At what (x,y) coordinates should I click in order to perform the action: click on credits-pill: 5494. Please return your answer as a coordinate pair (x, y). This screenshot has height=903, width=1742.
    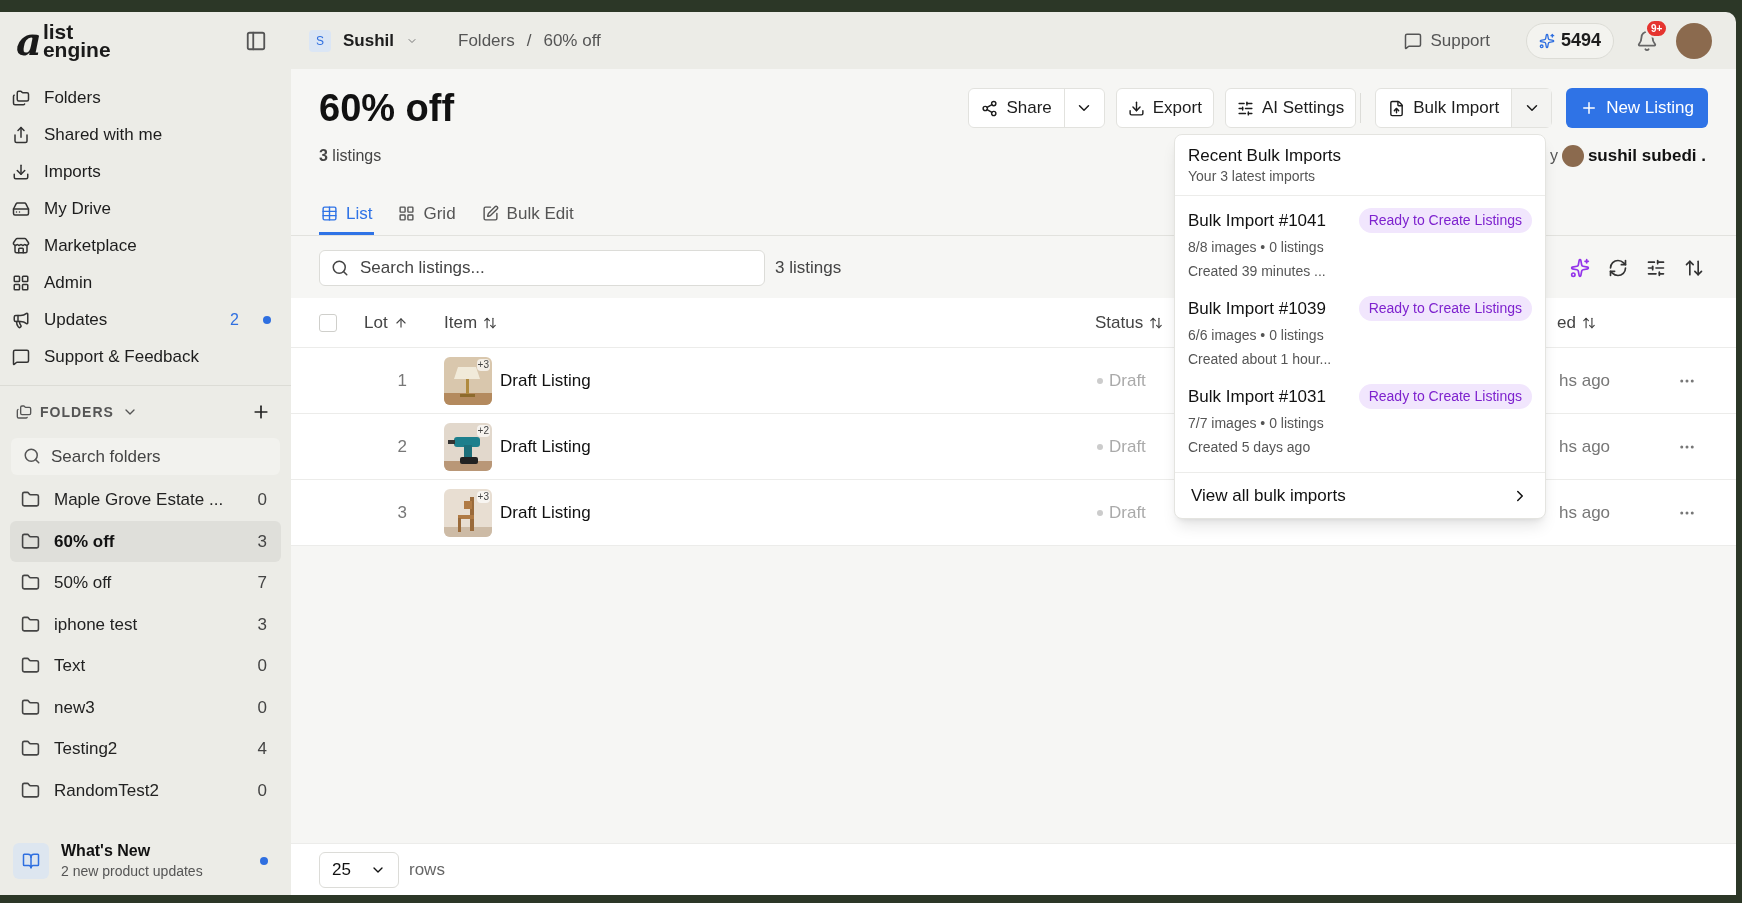
    Looking at the image, I should click on (1569, 40).